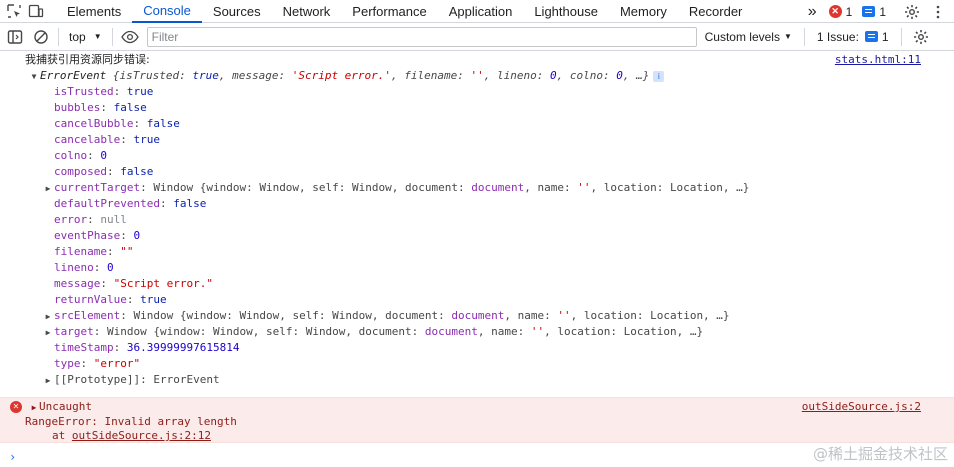 Image resolution: width=954 pixels, height=467 pixels. What do you see at coordinates (938, 12) in the screenshot?
I see `kebab-menu-icon` at bounding box center [938, 12].